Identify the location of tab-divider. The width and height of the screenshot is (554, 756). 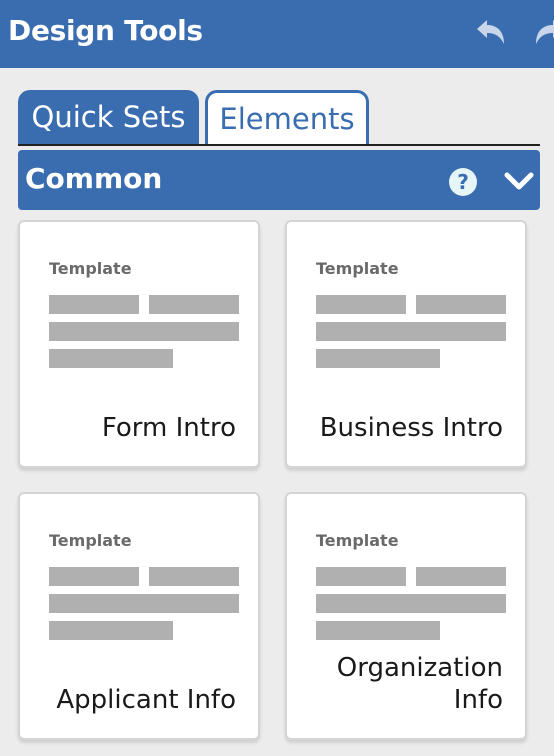
(279, 145).